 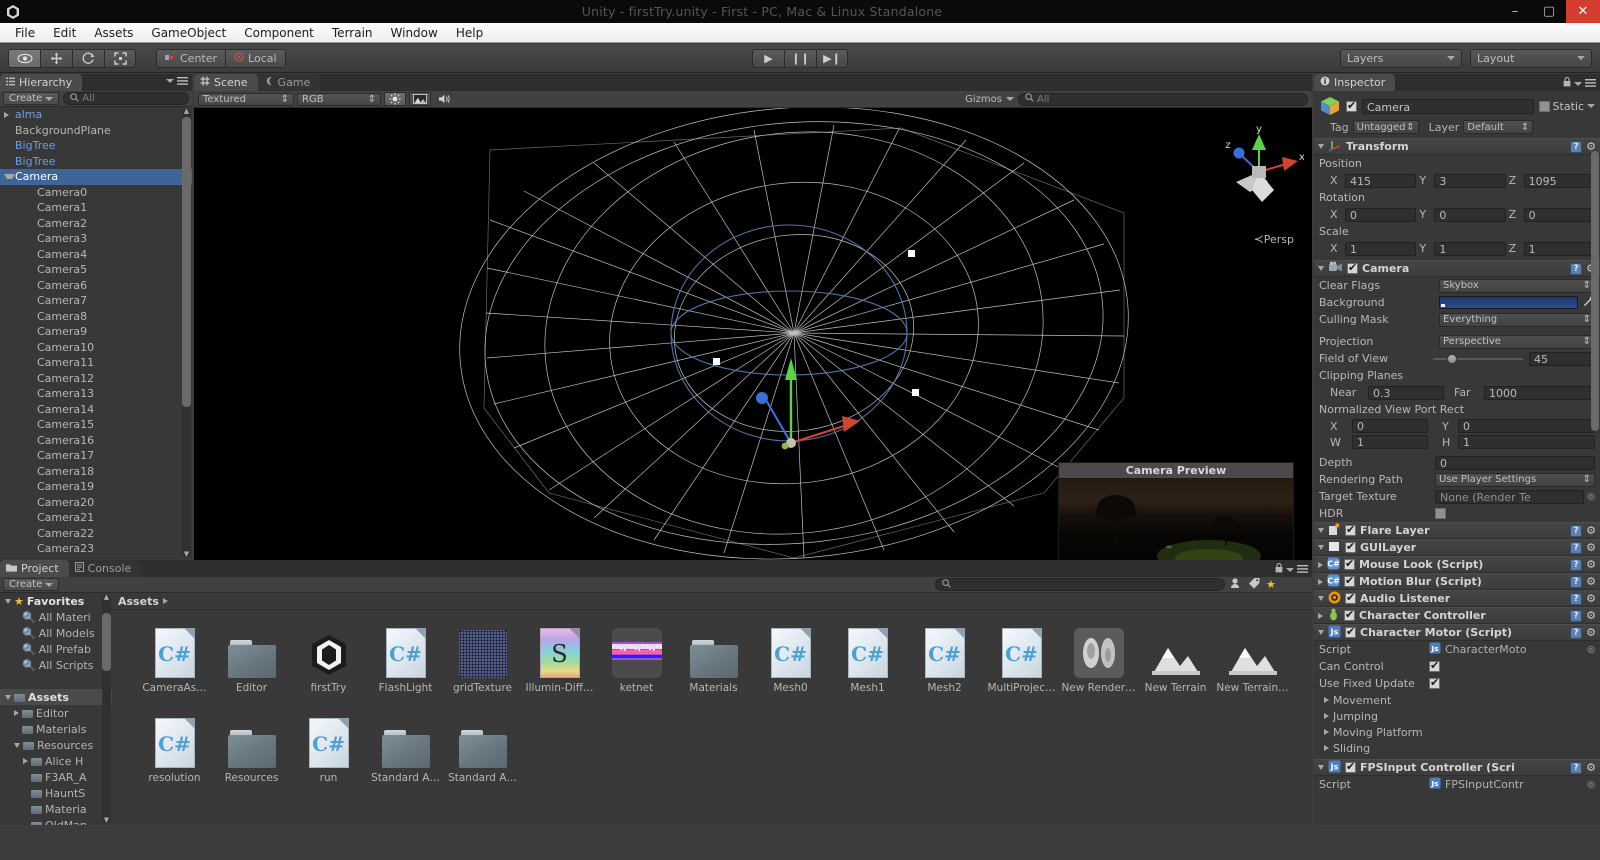 I want to click on pivot-local-button: Local, so click(x=255, y=58).